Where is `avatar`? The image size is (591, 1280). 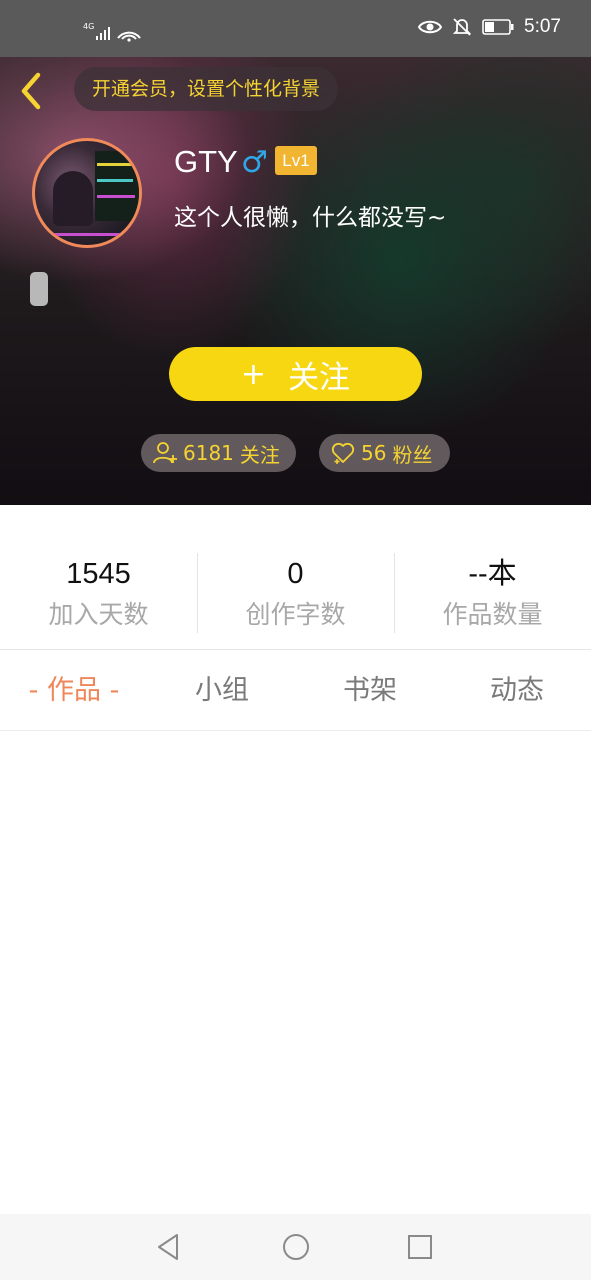 avatar is located at coordinates (87, 193).